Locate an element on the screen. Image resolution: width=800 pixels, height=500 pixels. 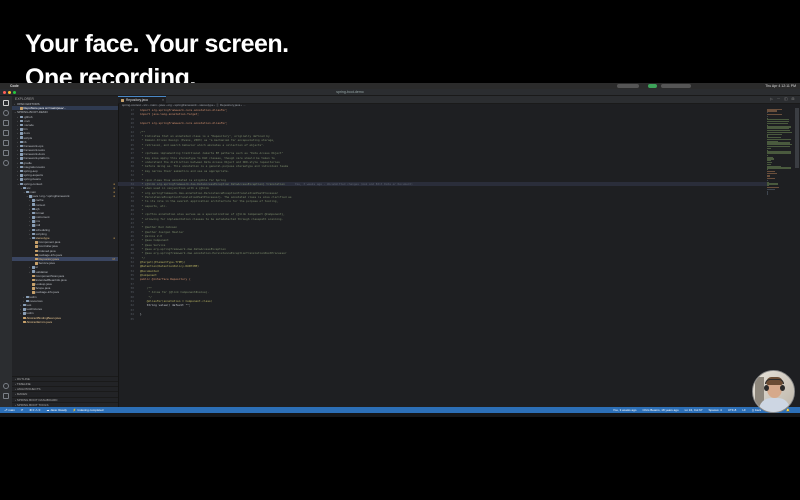
run-debug-icon is located at coordinates (6, 133).